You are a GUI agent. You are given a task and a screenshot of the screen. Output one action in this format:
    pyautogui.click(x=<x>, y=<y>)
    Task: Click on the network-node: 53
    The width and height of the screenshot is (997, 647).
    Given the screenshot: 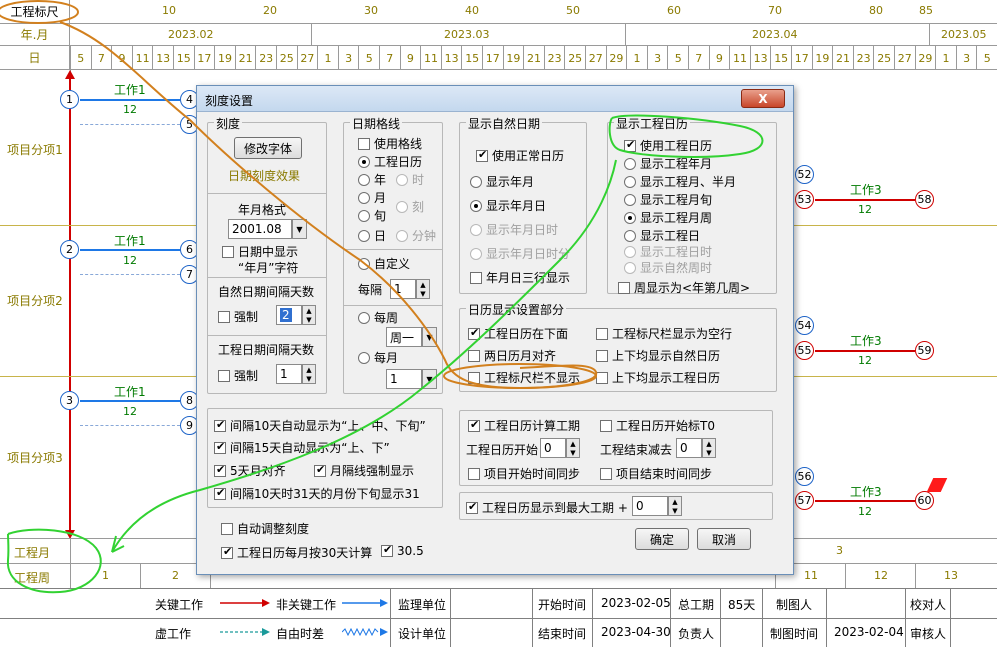 What is the action you would take?
    pyautogui.click(x=804, y=199)
    